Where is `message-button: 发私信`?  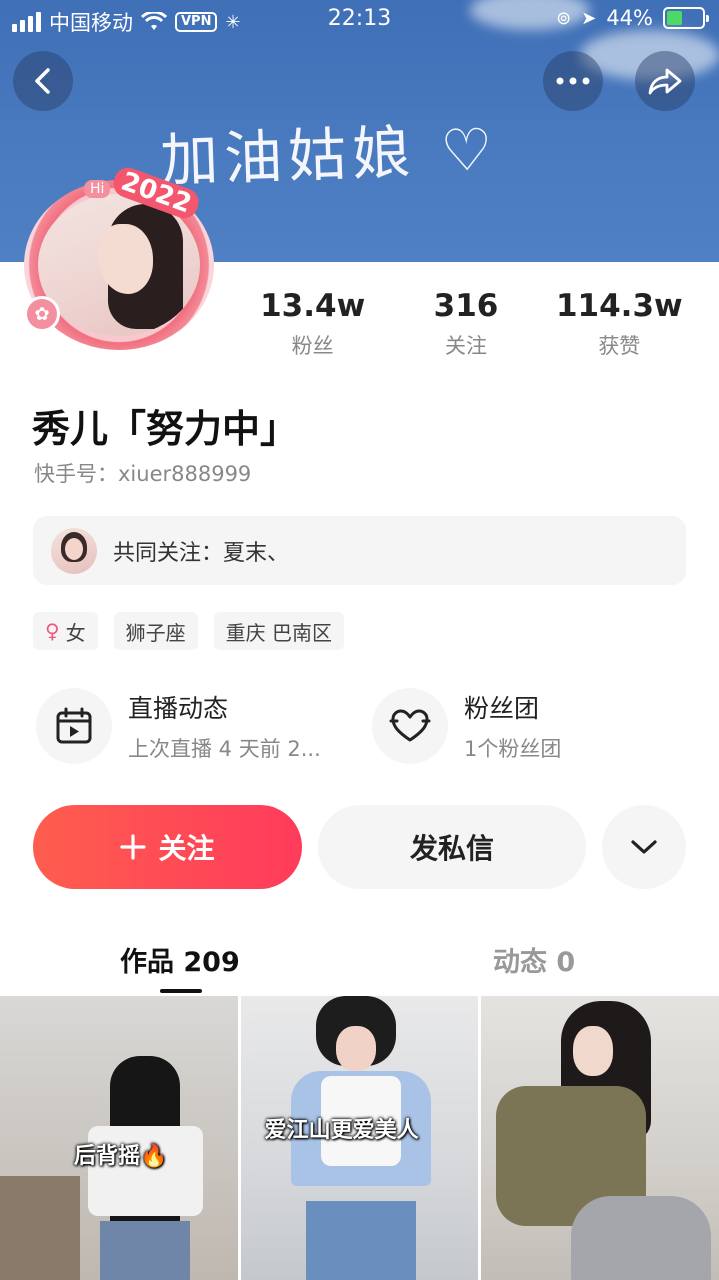
message-button: 发私信 is located at coordinates (452, 847).